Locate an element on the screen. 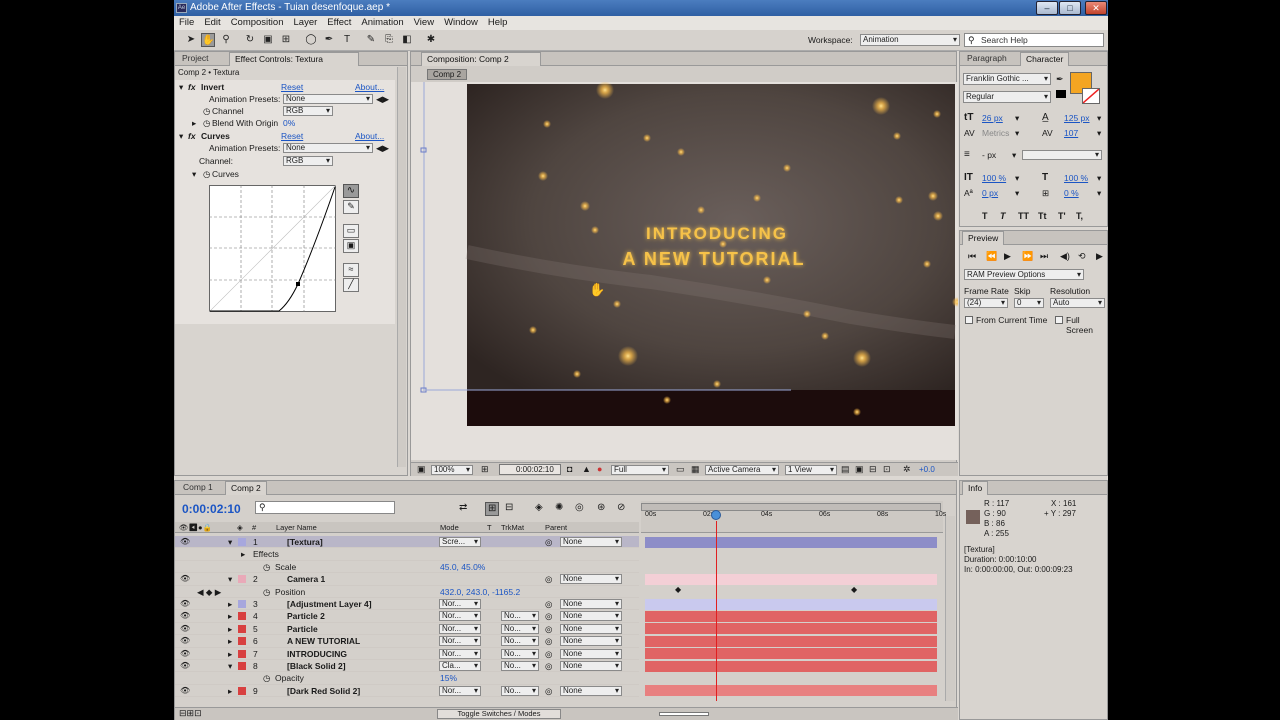 The image size is (1280, 720). fast-previews-icon: ▣ is located at coordinates (859, 469).